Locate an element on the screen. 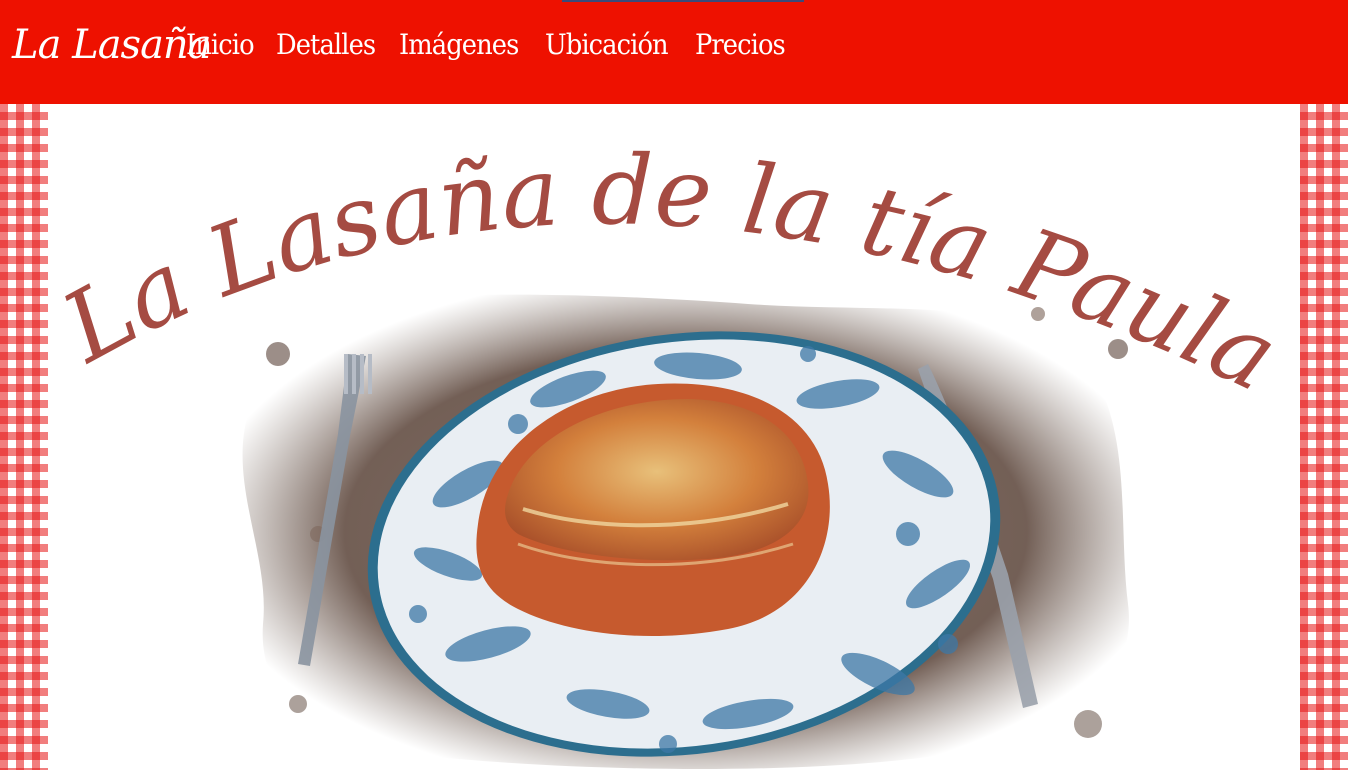 The height and width of the screenshot is (770, 1348). nav-indicator is located at coordinates (683, 1).